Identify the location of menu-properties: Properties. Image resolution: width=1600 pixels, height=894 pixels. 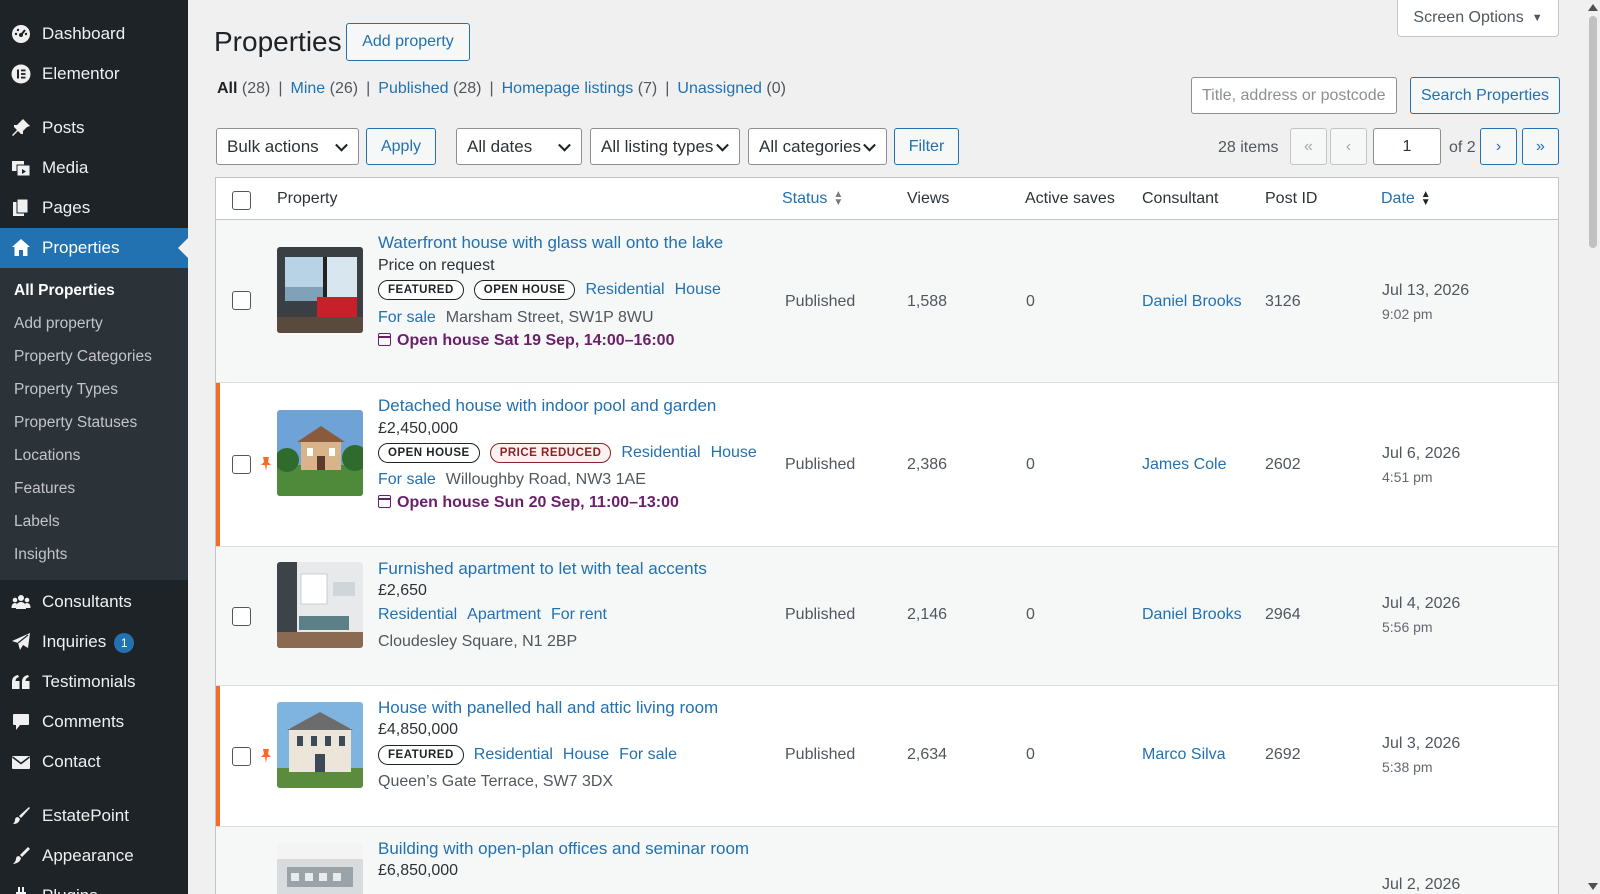
(94, 248).